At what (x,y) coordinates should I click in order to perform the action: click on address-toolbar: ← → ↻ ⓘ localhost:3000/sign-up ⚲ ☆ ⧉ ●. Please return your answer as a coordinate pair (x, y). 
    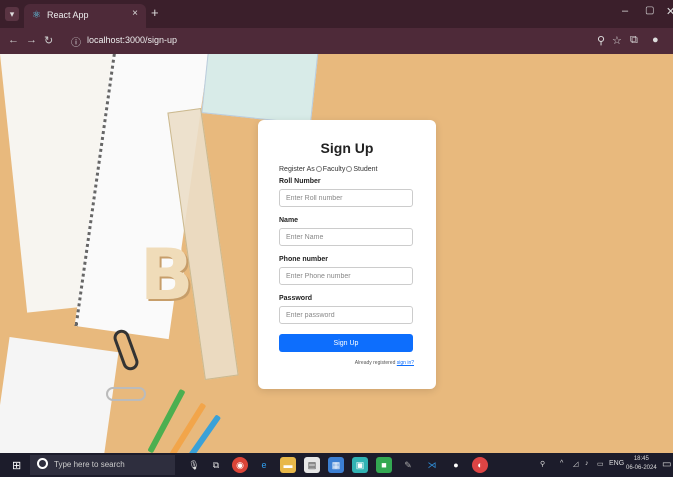
    Looking at the image, I should click on (336, 41).